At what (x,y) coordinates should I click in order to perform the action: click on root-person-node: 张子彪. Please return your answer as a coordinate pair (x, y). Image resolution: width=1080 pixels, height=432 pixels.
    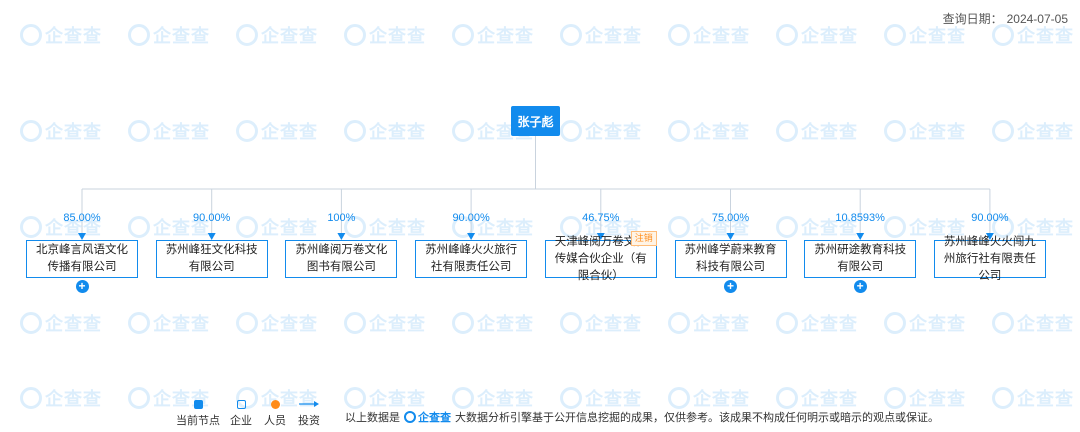
    Looking at the image, I should click on (535, 121).